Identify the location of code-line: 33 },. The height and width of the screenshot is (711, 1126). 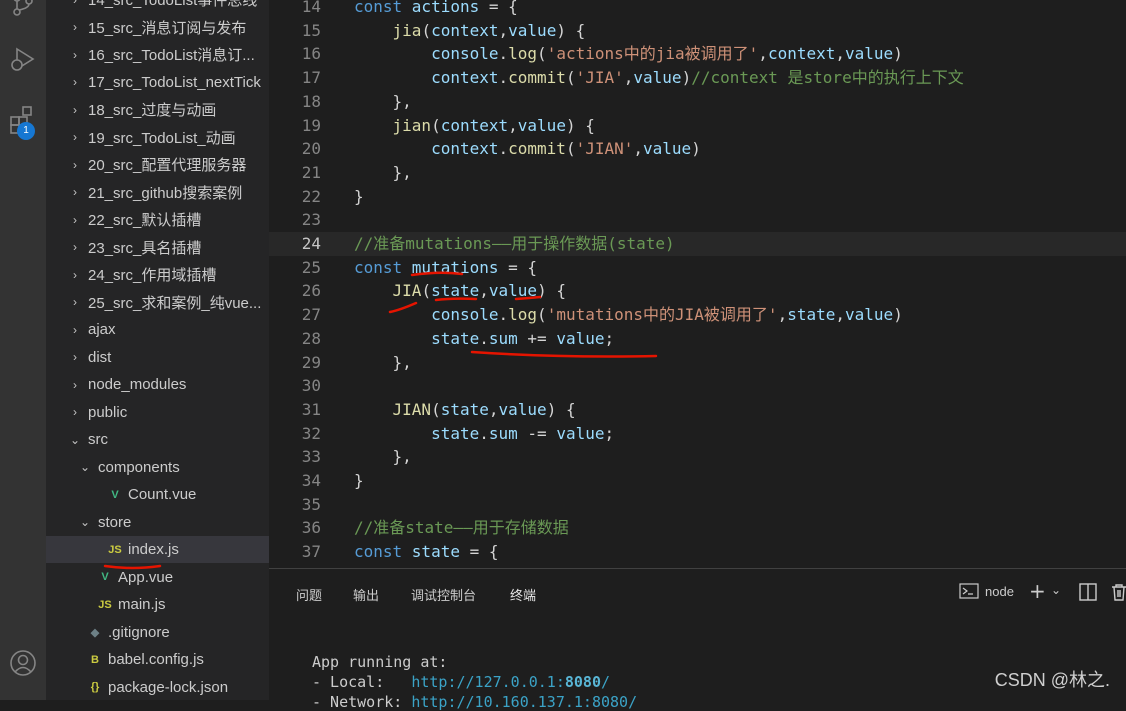
(697, 457).